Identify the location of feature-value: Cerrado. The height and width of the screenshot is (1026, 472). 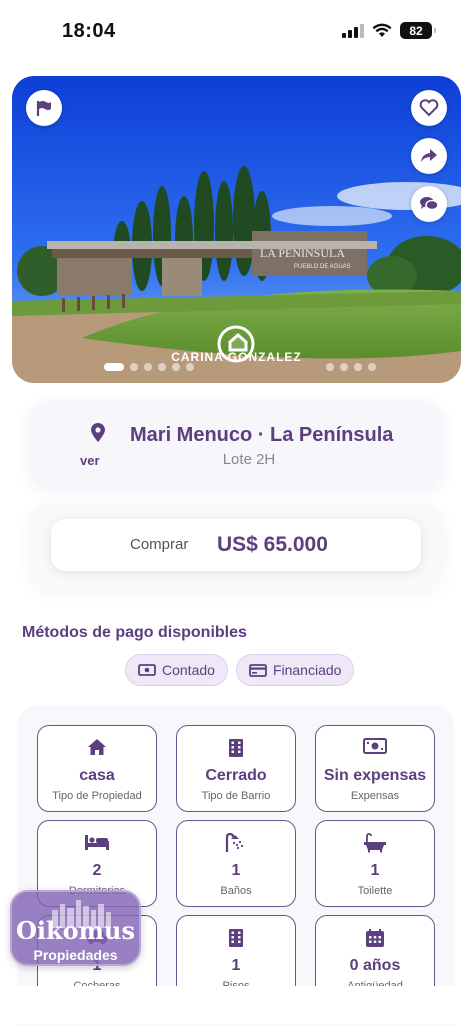
(236, 775).